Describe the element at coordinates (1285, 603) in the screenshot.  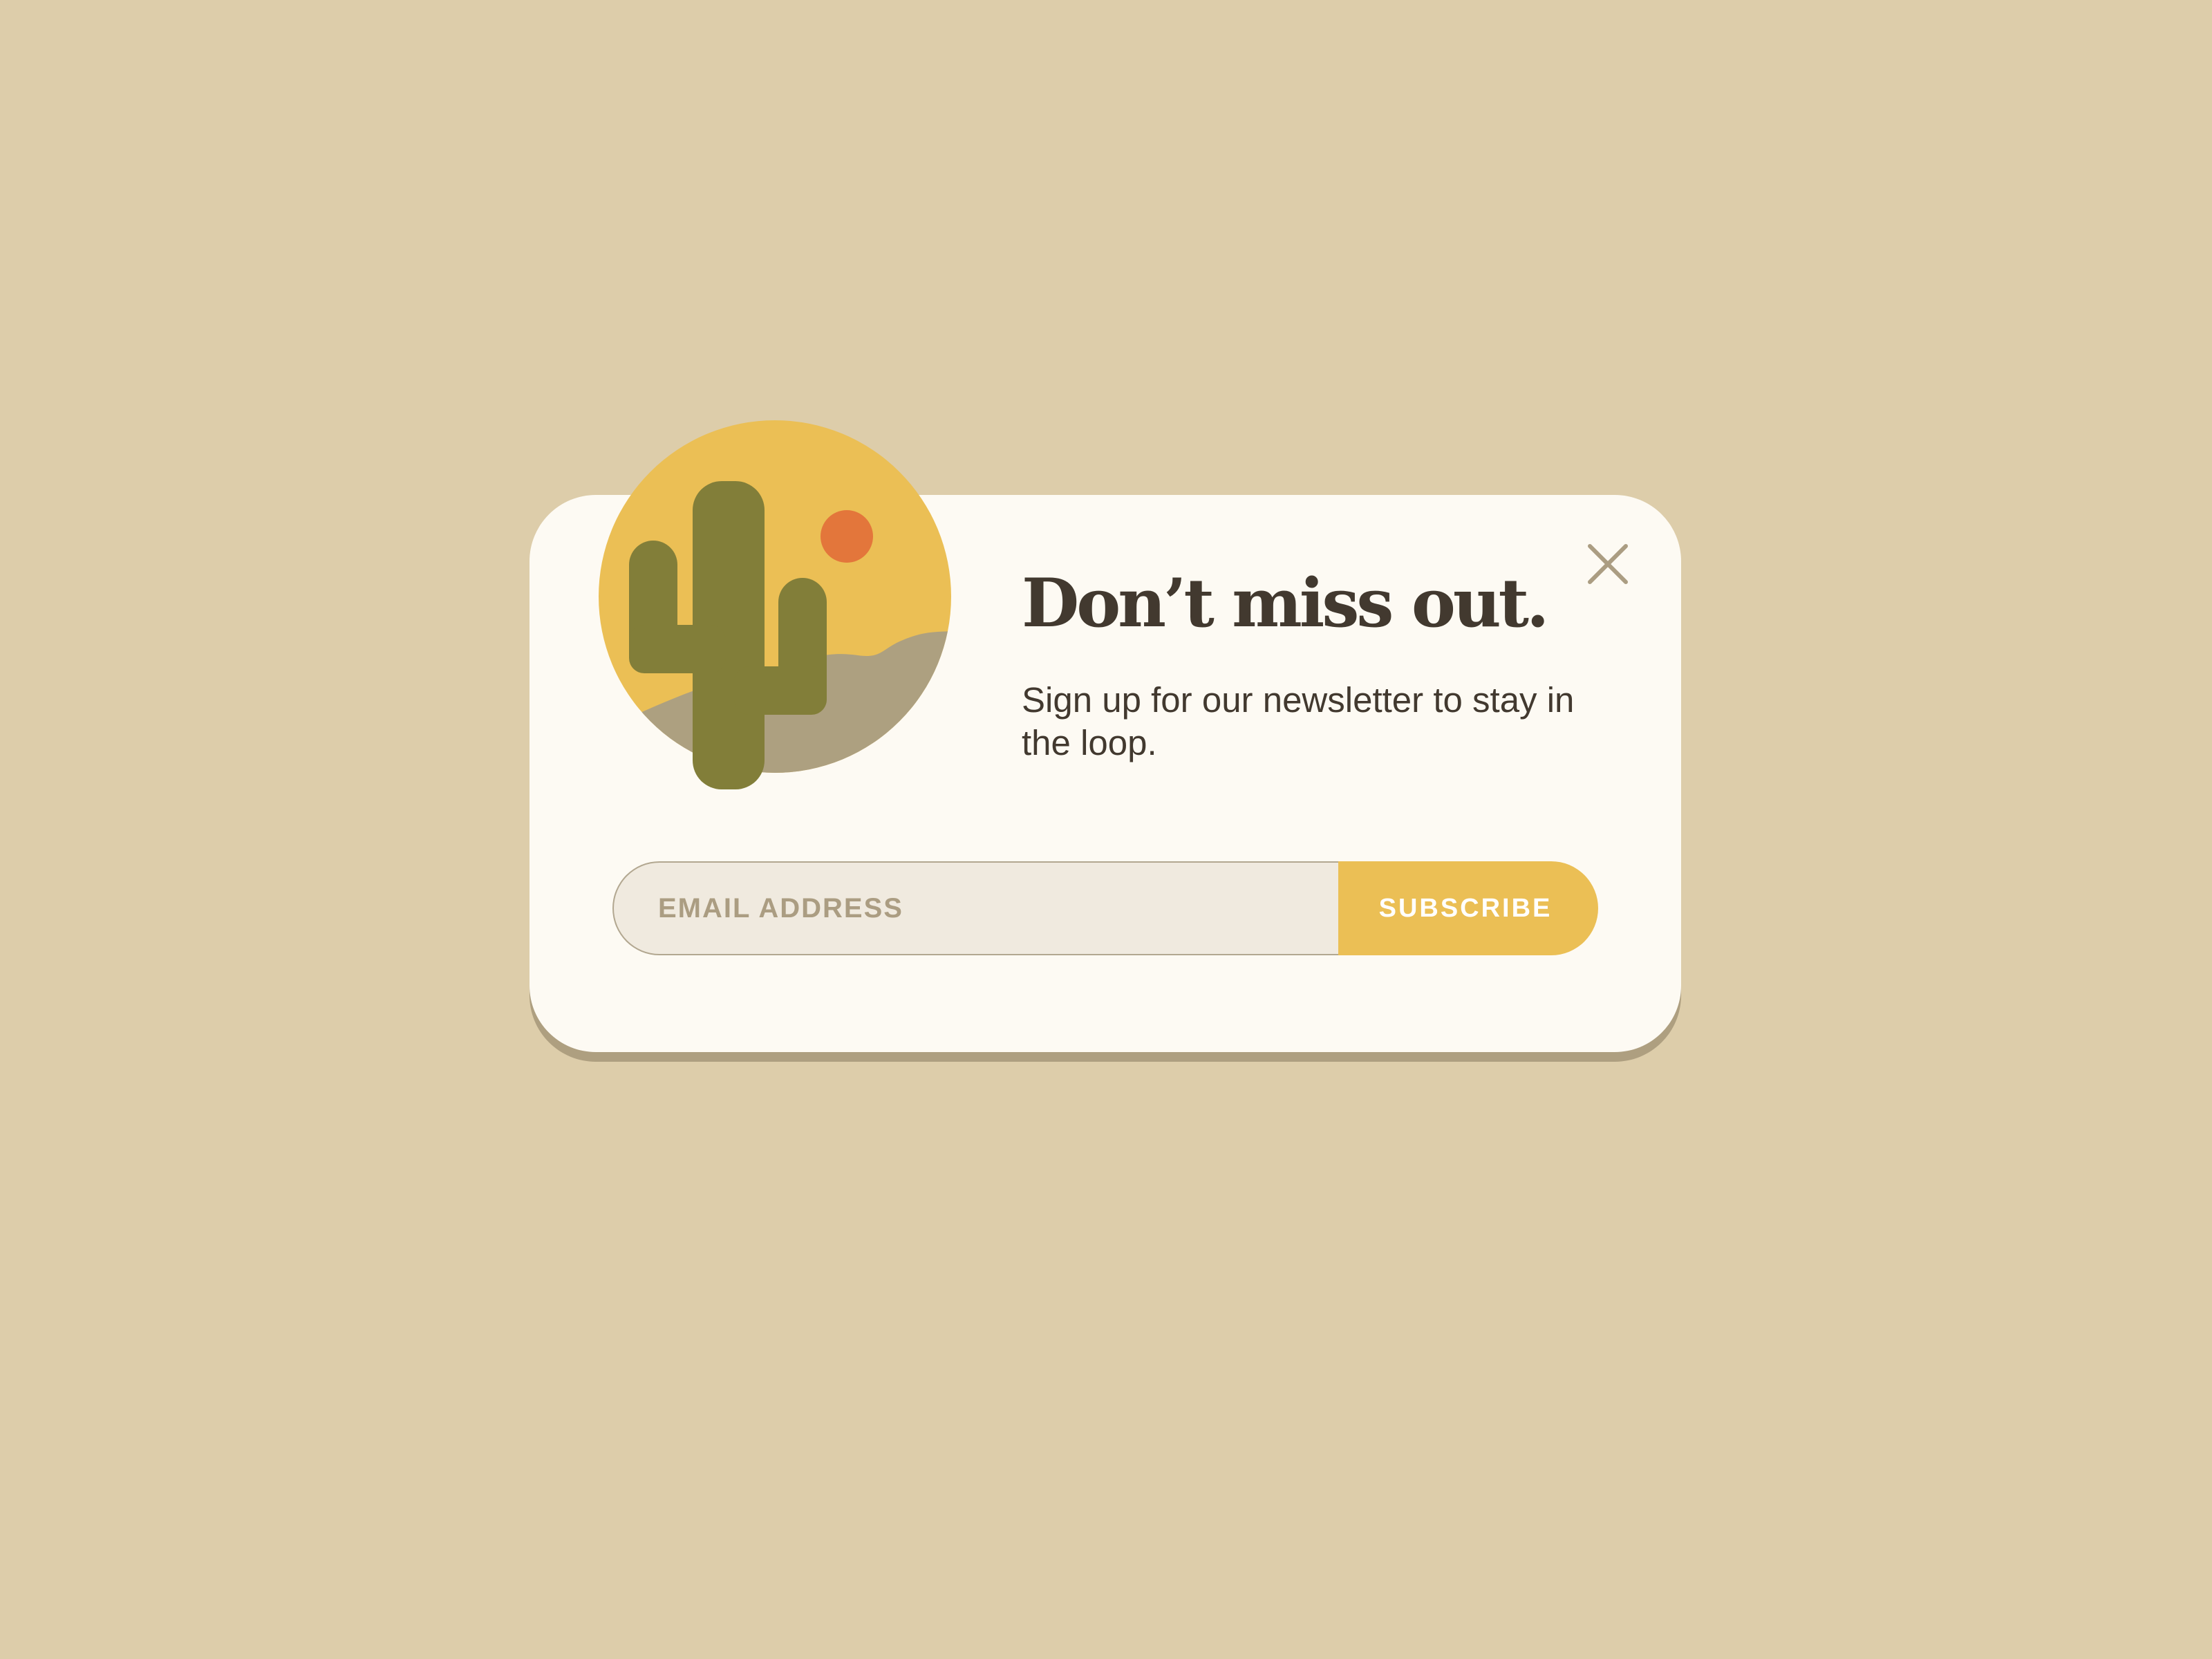
I see `popup-title: Don’t miss out.` at that location.